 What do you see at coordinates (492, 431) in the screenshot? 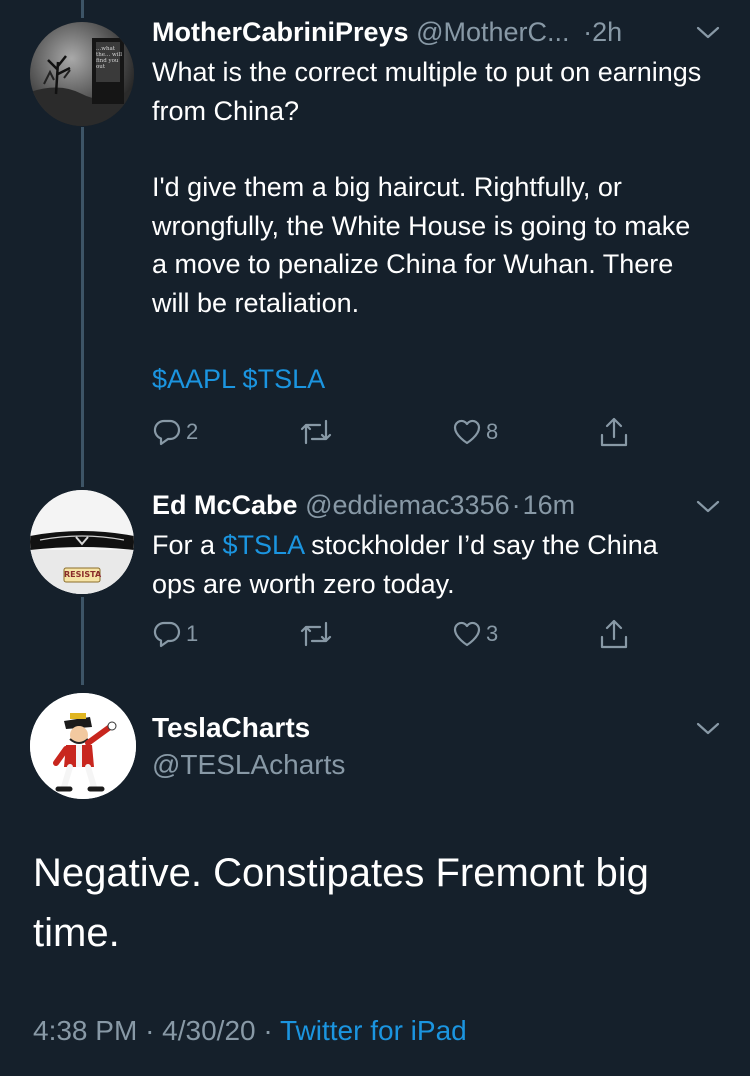
I see `like-count: 8` at bounding box center [492, 431].